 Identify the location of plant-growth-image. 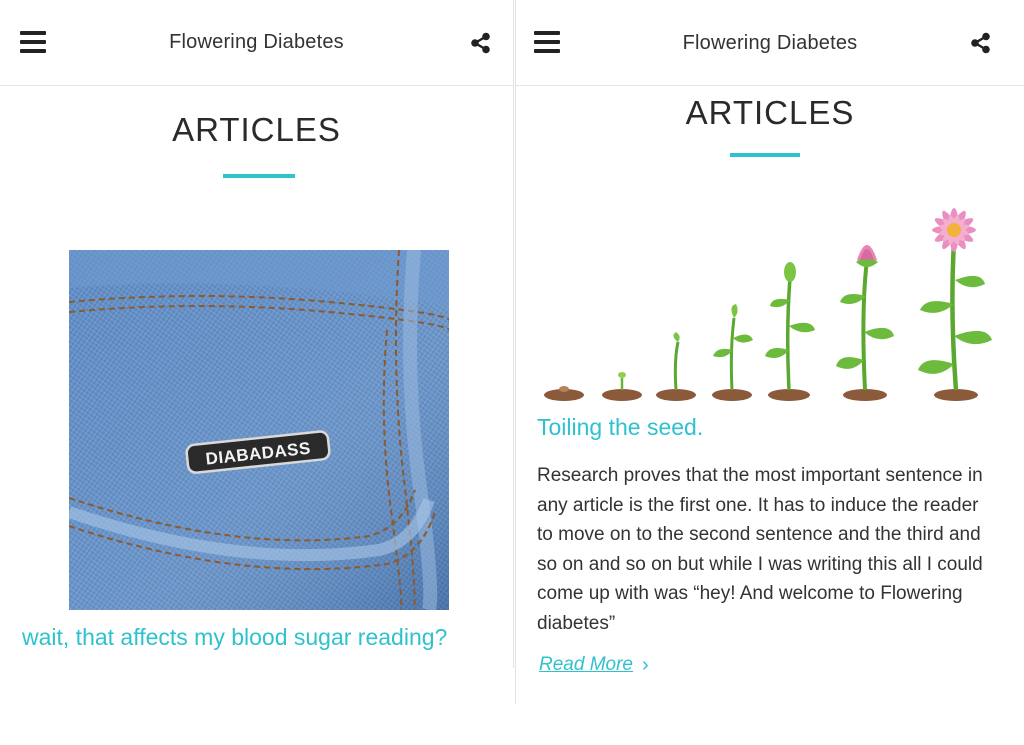
(768, 304).